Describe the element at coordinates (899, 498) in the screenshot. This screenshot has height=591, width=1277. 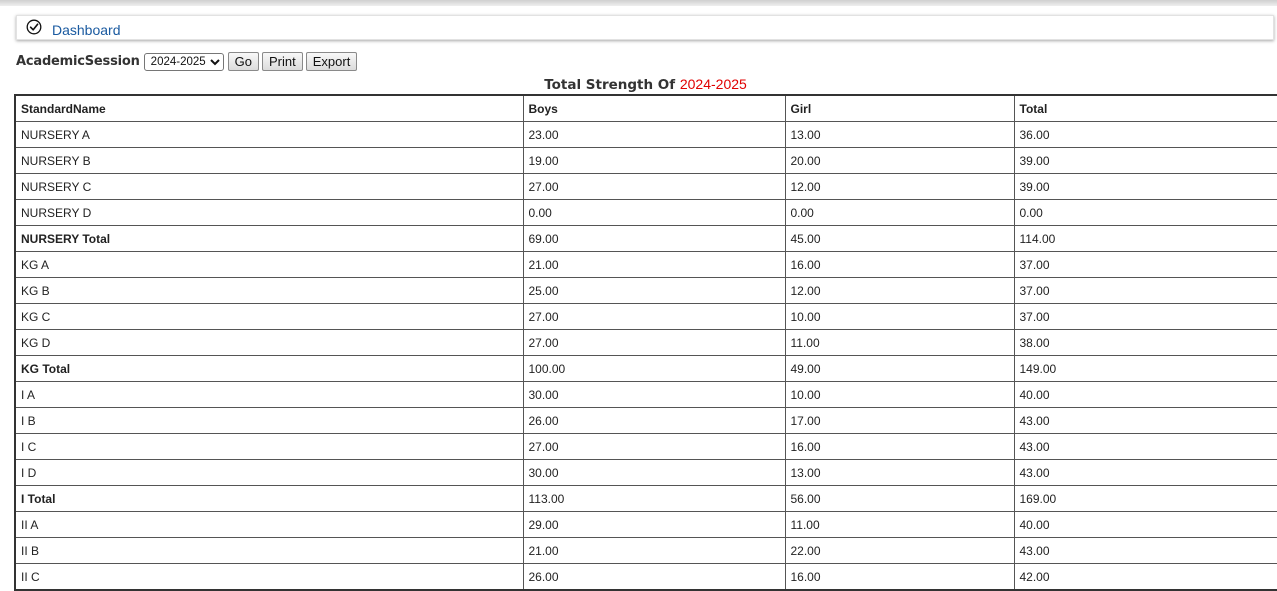
I see `cell-girl: 56.00` at that location.